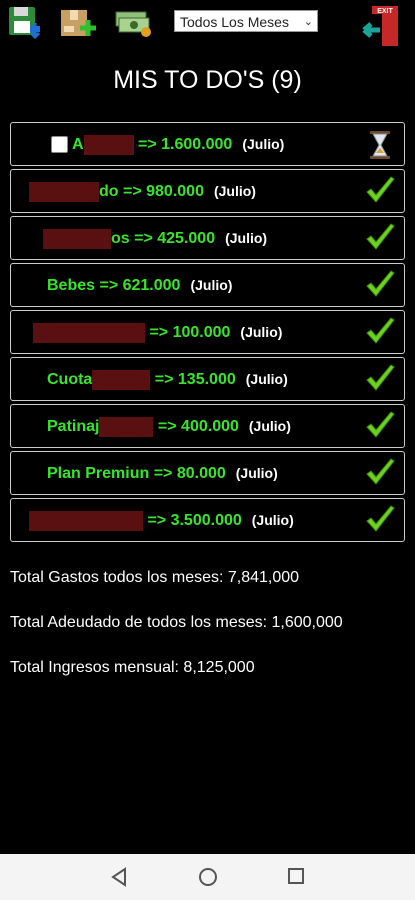 This screenshot has height=900, width=415. I want to click on list-item: Patinaj => 400.000 (Julio), so click(207, 426).